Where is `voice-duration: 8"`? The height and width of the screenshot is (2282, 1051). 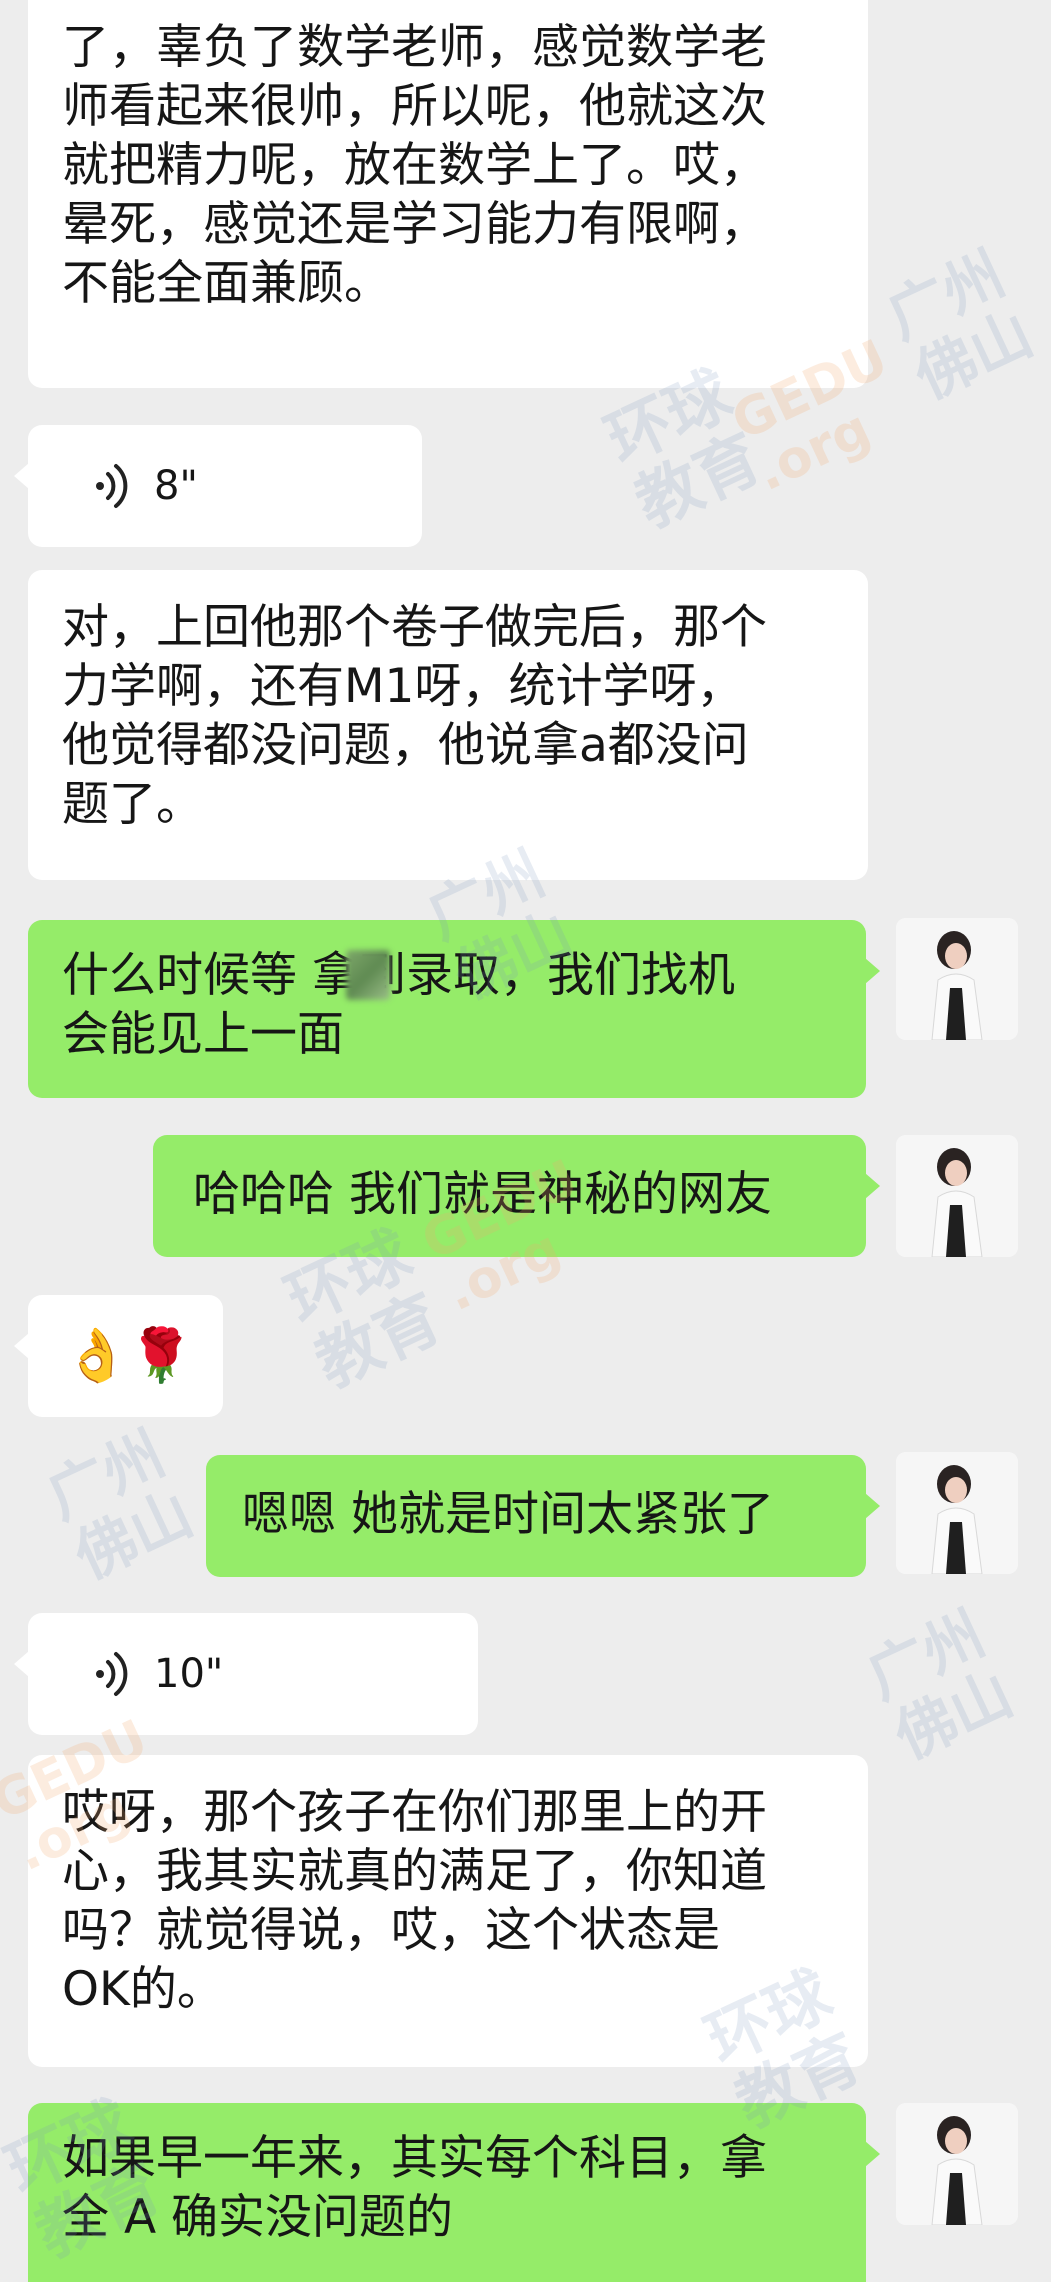 voice-duration: 8" is located at coordinates (176, 485).